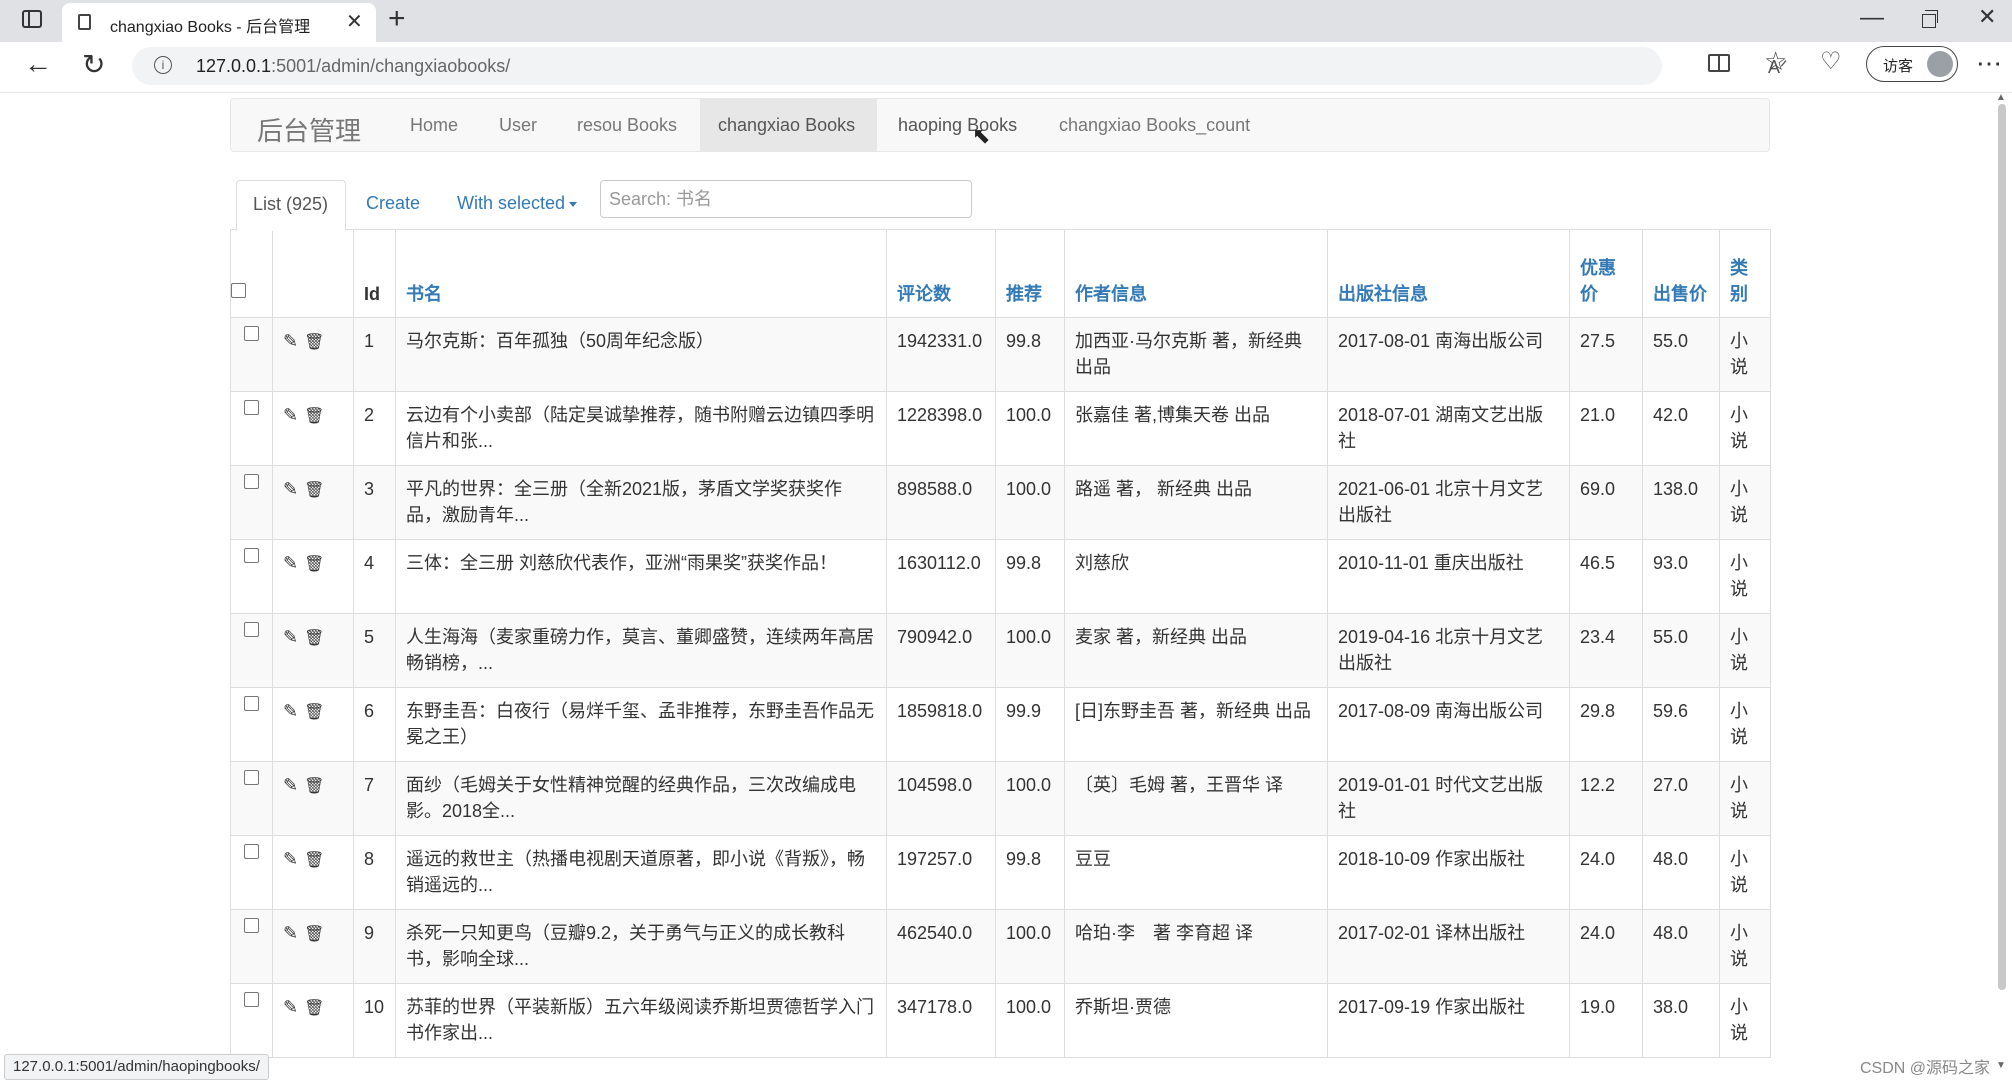  What do you see at coordinates (517, 203) in the screenshot?
I see `with-selected-dropdown: With selected` at bounding box center [517, 203].